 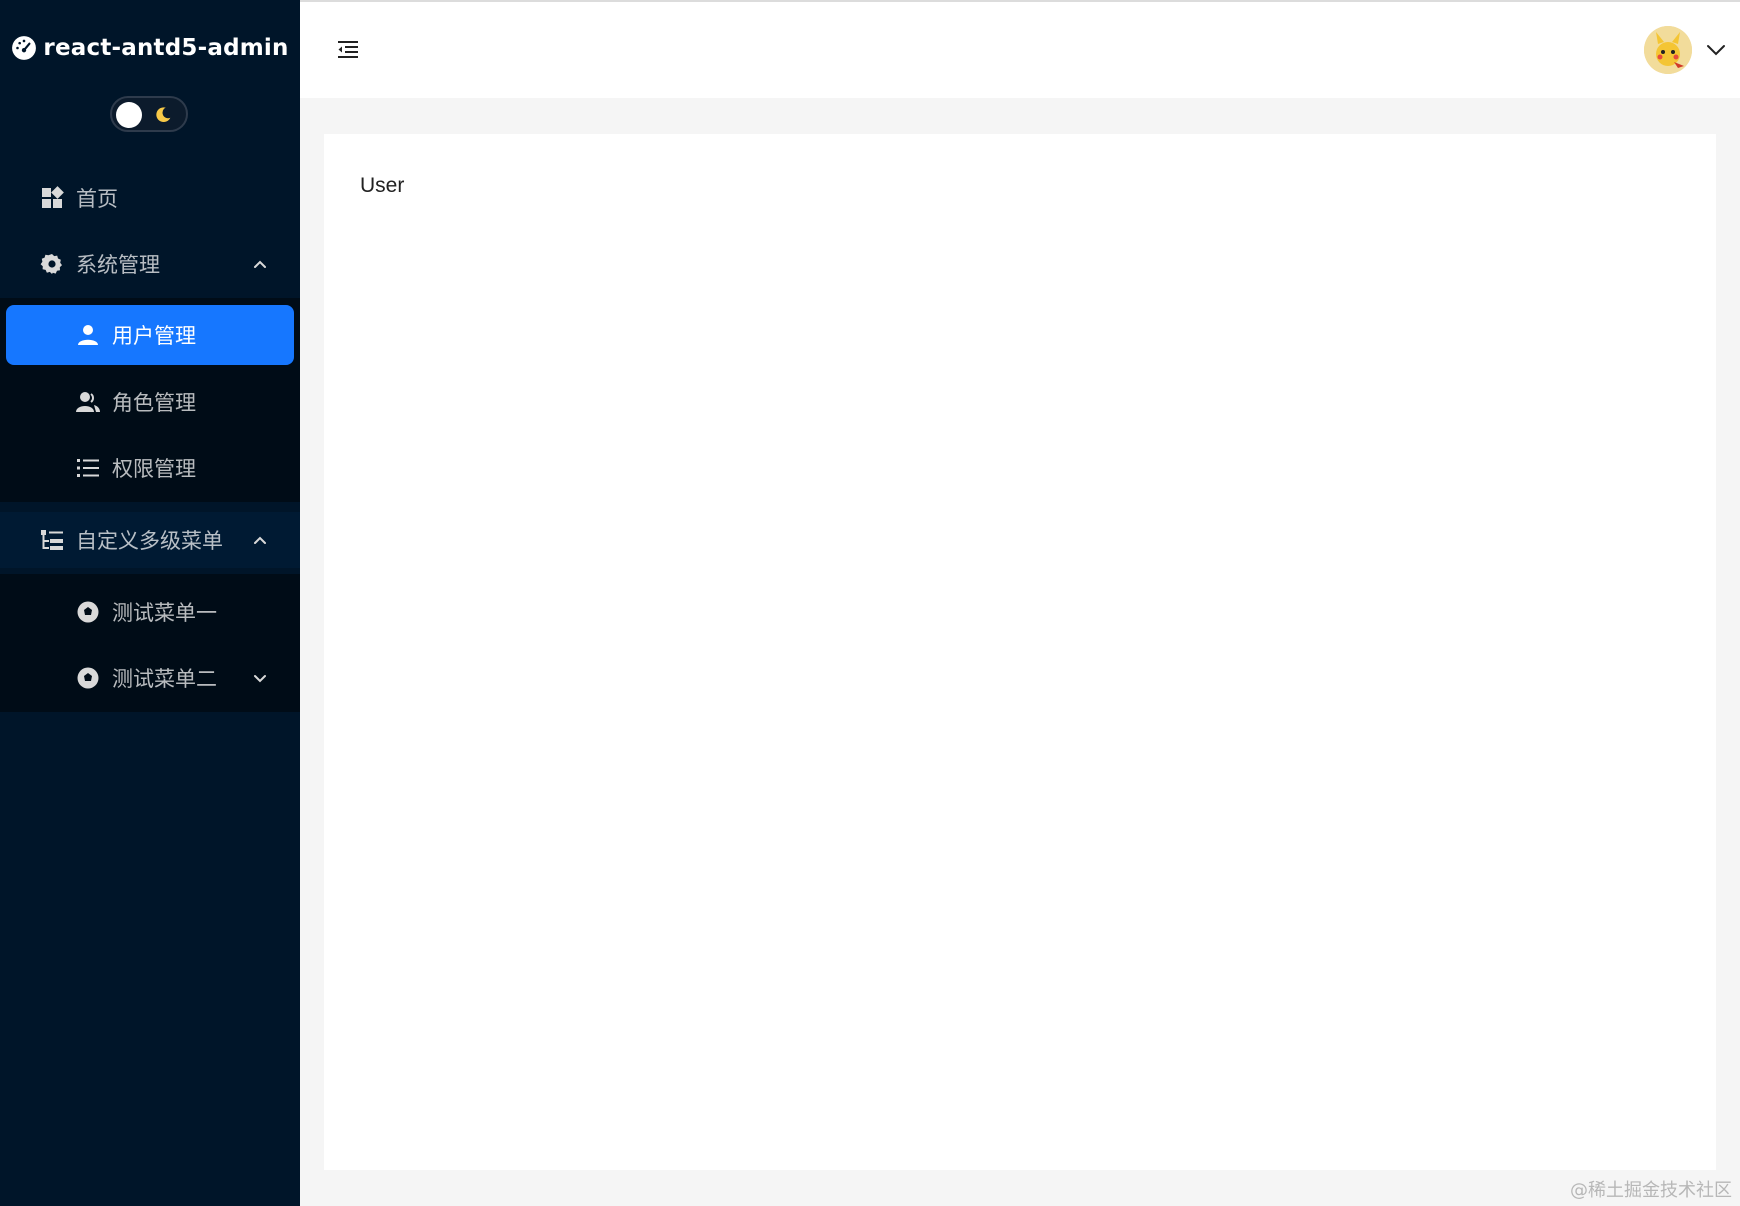 I want to click on menu-item-custom: 自定义多级菜单, so click(x=150, y=540).